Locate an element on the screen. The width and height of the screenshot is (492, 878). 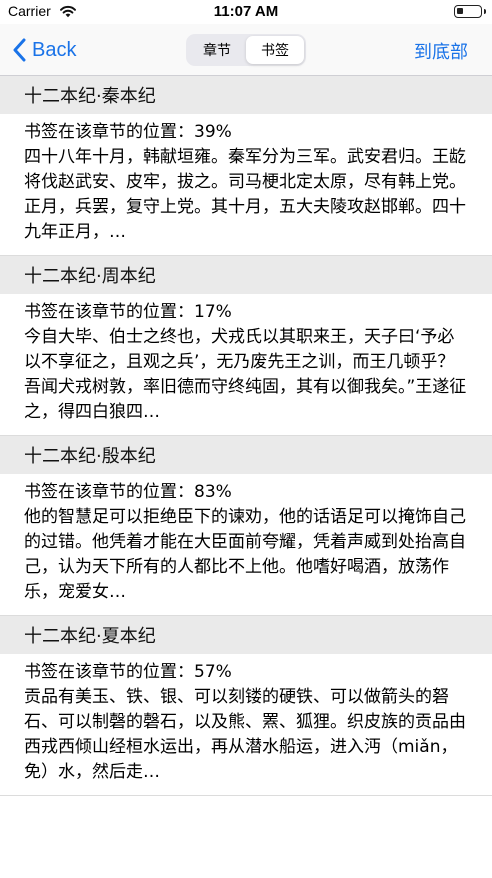
section-header: 十二本纪·秦本纪 is located at coordinates (246, 95).